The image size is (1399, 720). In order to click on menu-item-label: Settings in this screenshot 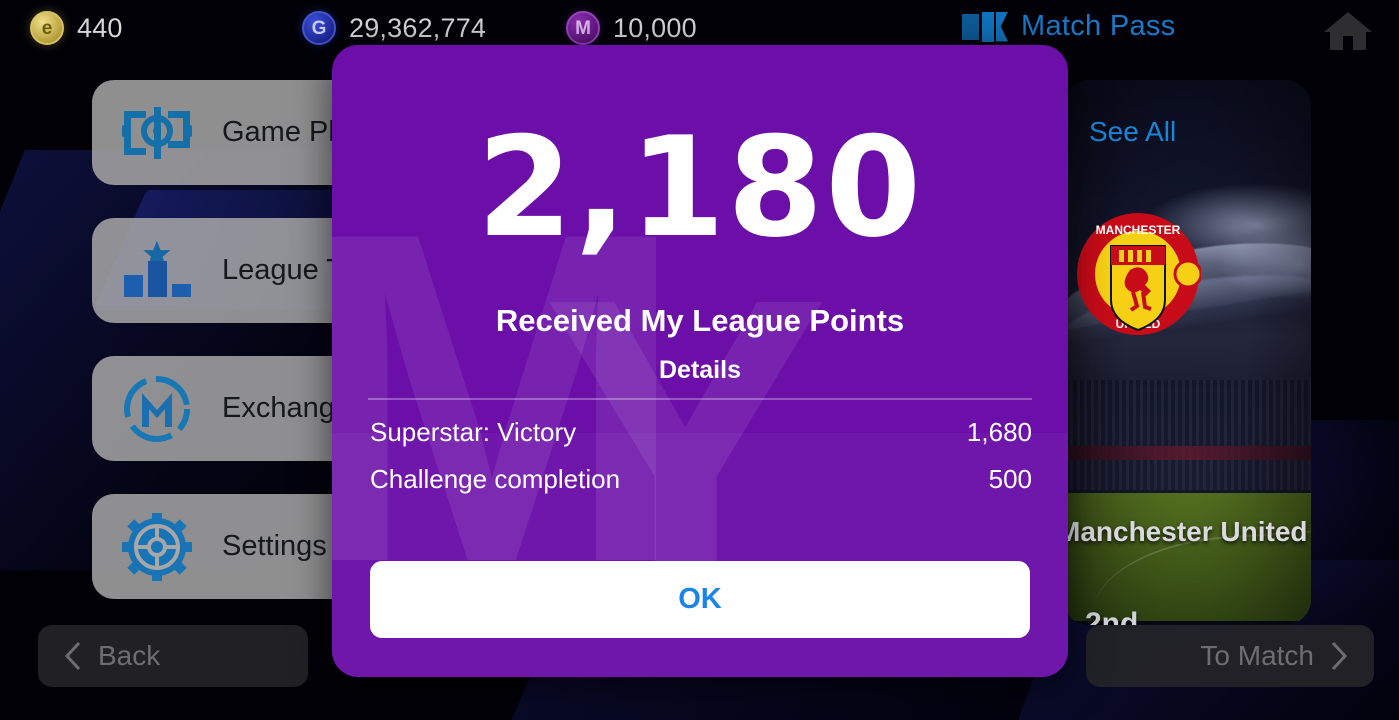, I will do `click(274, 546)`.